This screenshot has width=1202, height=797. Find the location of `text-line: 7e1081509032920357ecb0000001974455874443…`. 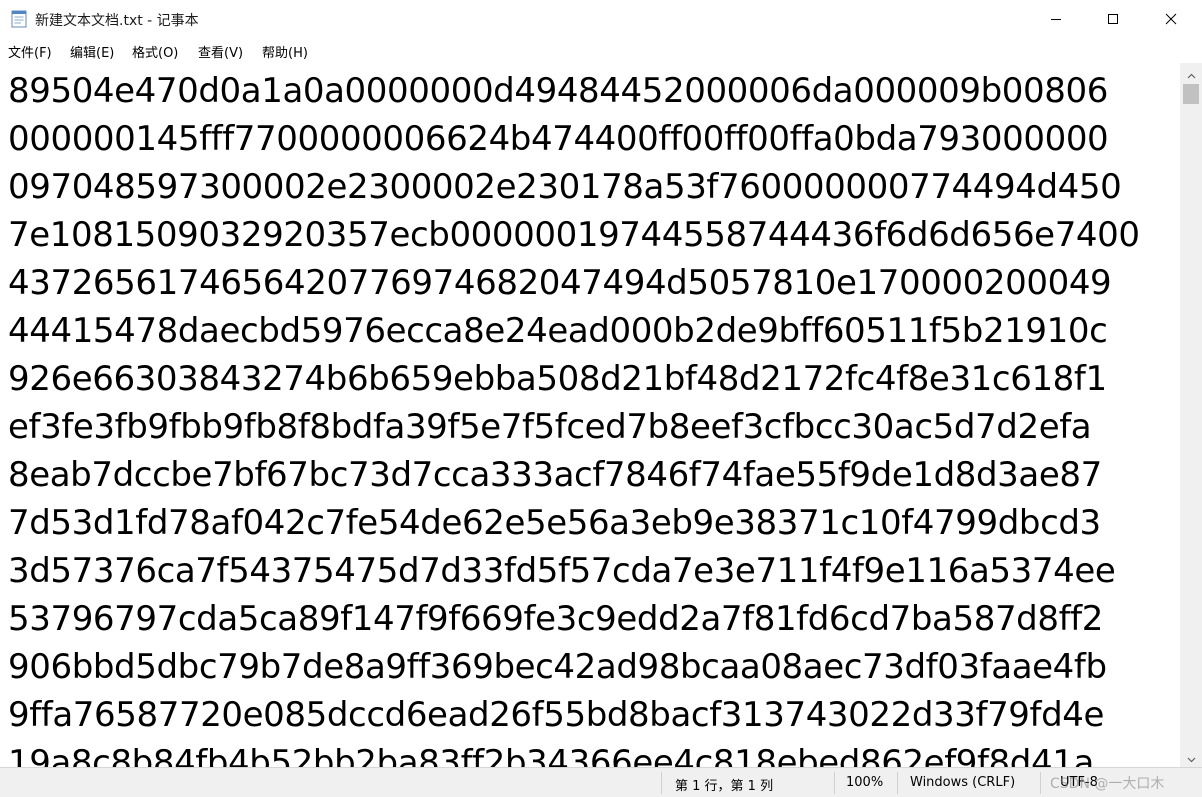

text-line: 7e1081509032920357ecb0000001974455874443… is located at coordinates (574, 235).